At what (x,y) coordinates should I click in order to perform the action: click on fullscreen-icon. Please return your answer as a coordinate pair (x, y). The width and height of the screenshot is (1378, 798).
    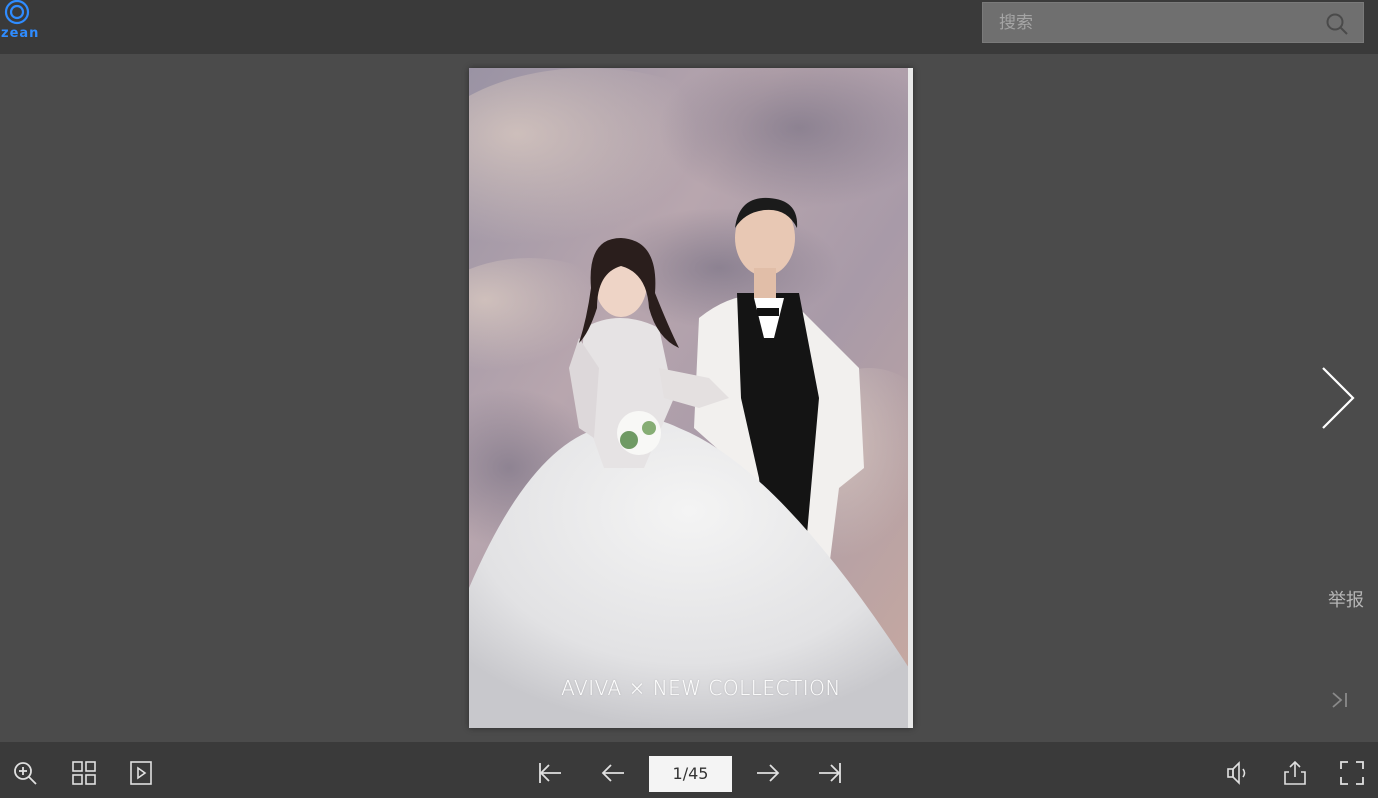
    Looking at the image, I should click on (1352, 773).